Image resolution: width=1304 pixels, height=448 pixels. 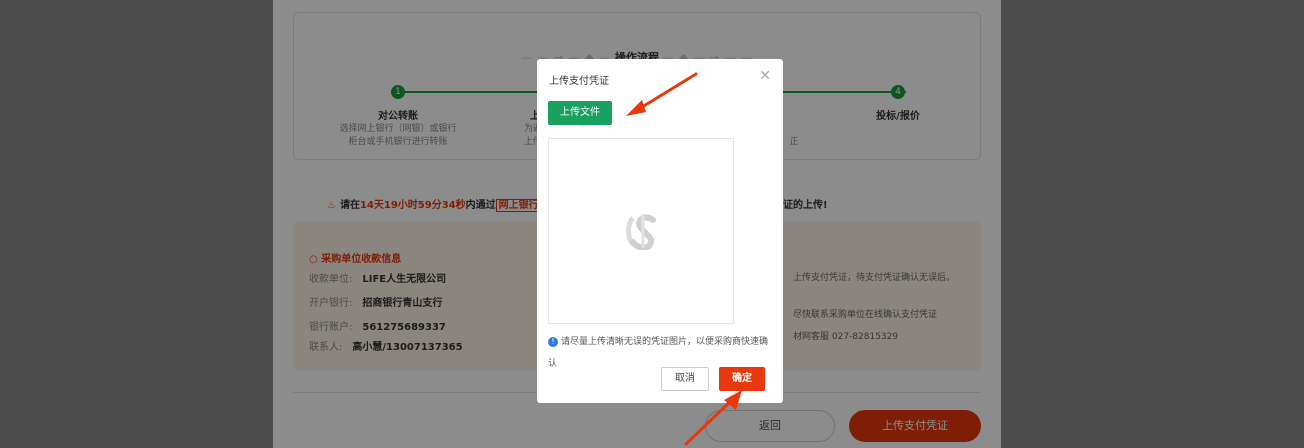 What do you see at coordinates (658, 353) in the screenshot?
I see `upload-hint-text: 请尽量上传清晰无误的凭证图片，以便采购商快速确认` at bounding box center [658, 353].